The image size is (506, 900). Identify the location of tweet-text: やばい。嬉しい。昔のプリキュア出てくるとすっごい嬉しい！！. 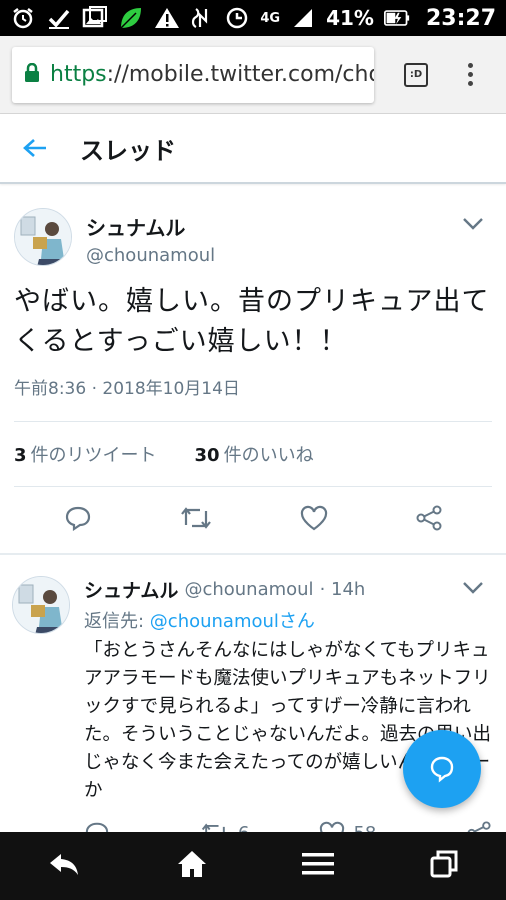
(252, 321).